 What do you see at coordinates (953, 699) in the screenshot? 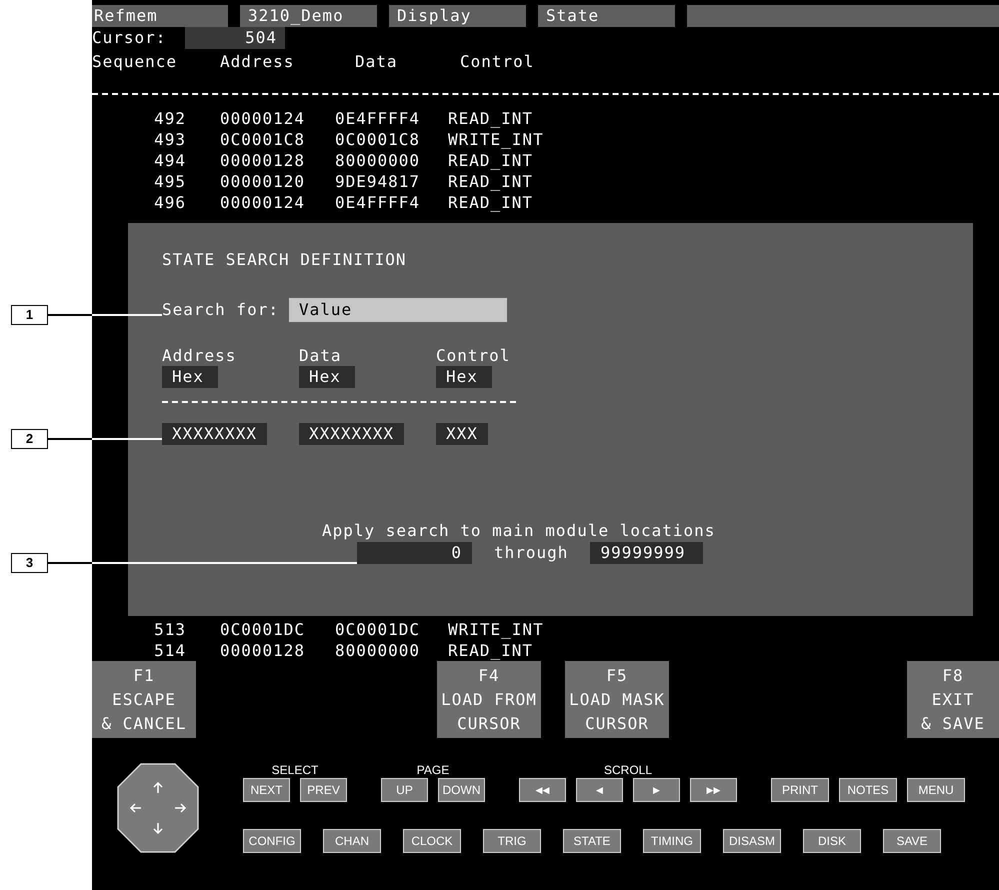
I see `function-key: F8 EXIT & SAVE` at bounding box center [953, 699].